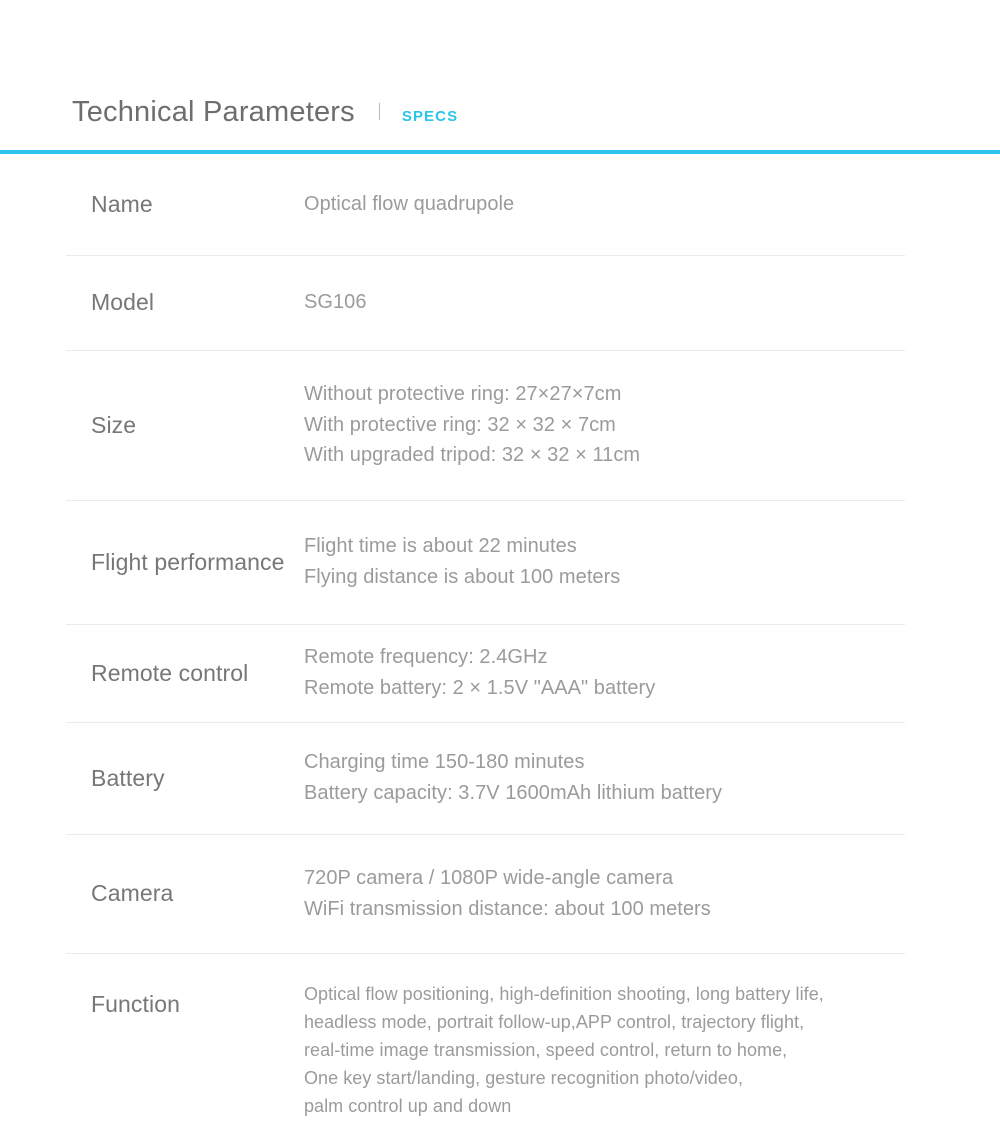 The height and width of the screenshot is (1133, 1000). Describe the element at coordinates (480, 688) in the screenshot. I see `spec-value-line: Remote battery: 2 × 1.5V "AAA" battery` at that location.